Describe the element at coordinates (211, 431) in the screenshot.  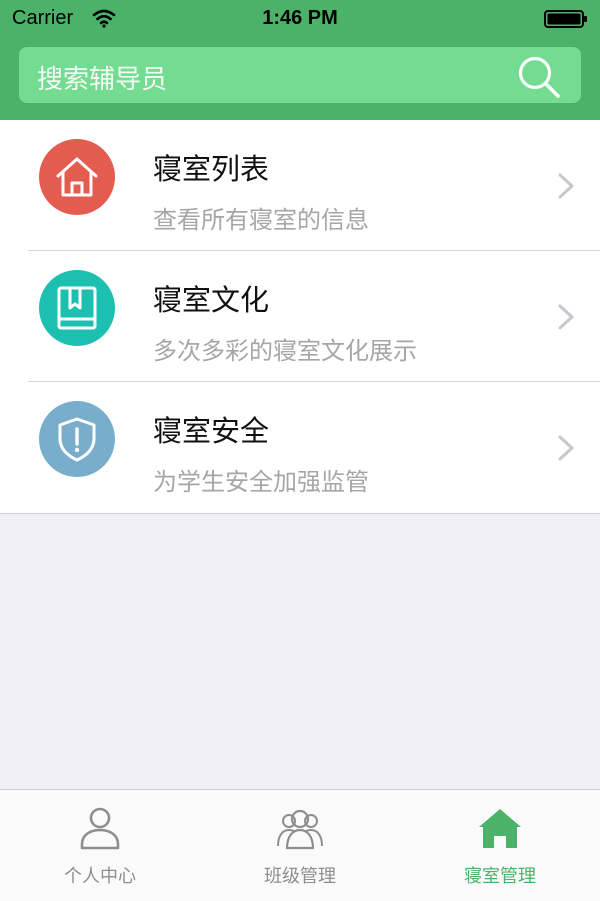
I see `menu-title: 寝室安全` at that location.